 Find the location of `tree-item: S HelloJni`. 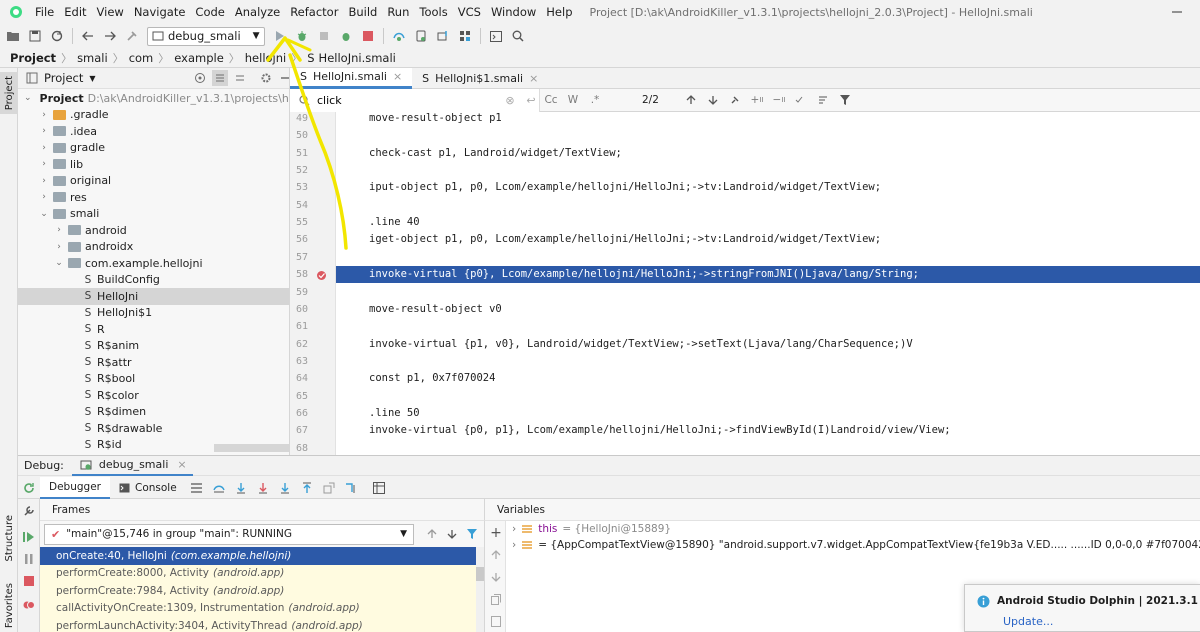

tree-item: S HelloJni is located at coordinates (153, 296).